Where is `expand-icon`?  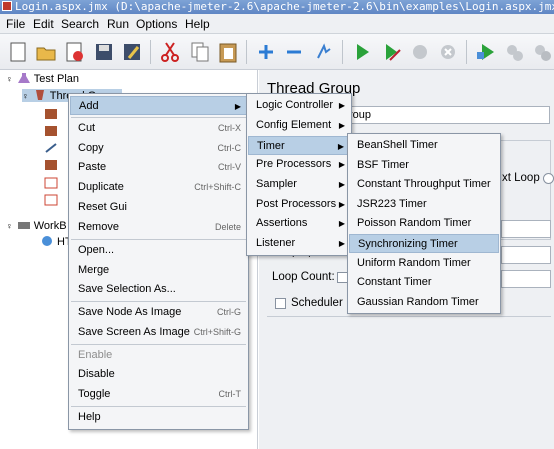 expand-icon is located at coordinates (266, 52).